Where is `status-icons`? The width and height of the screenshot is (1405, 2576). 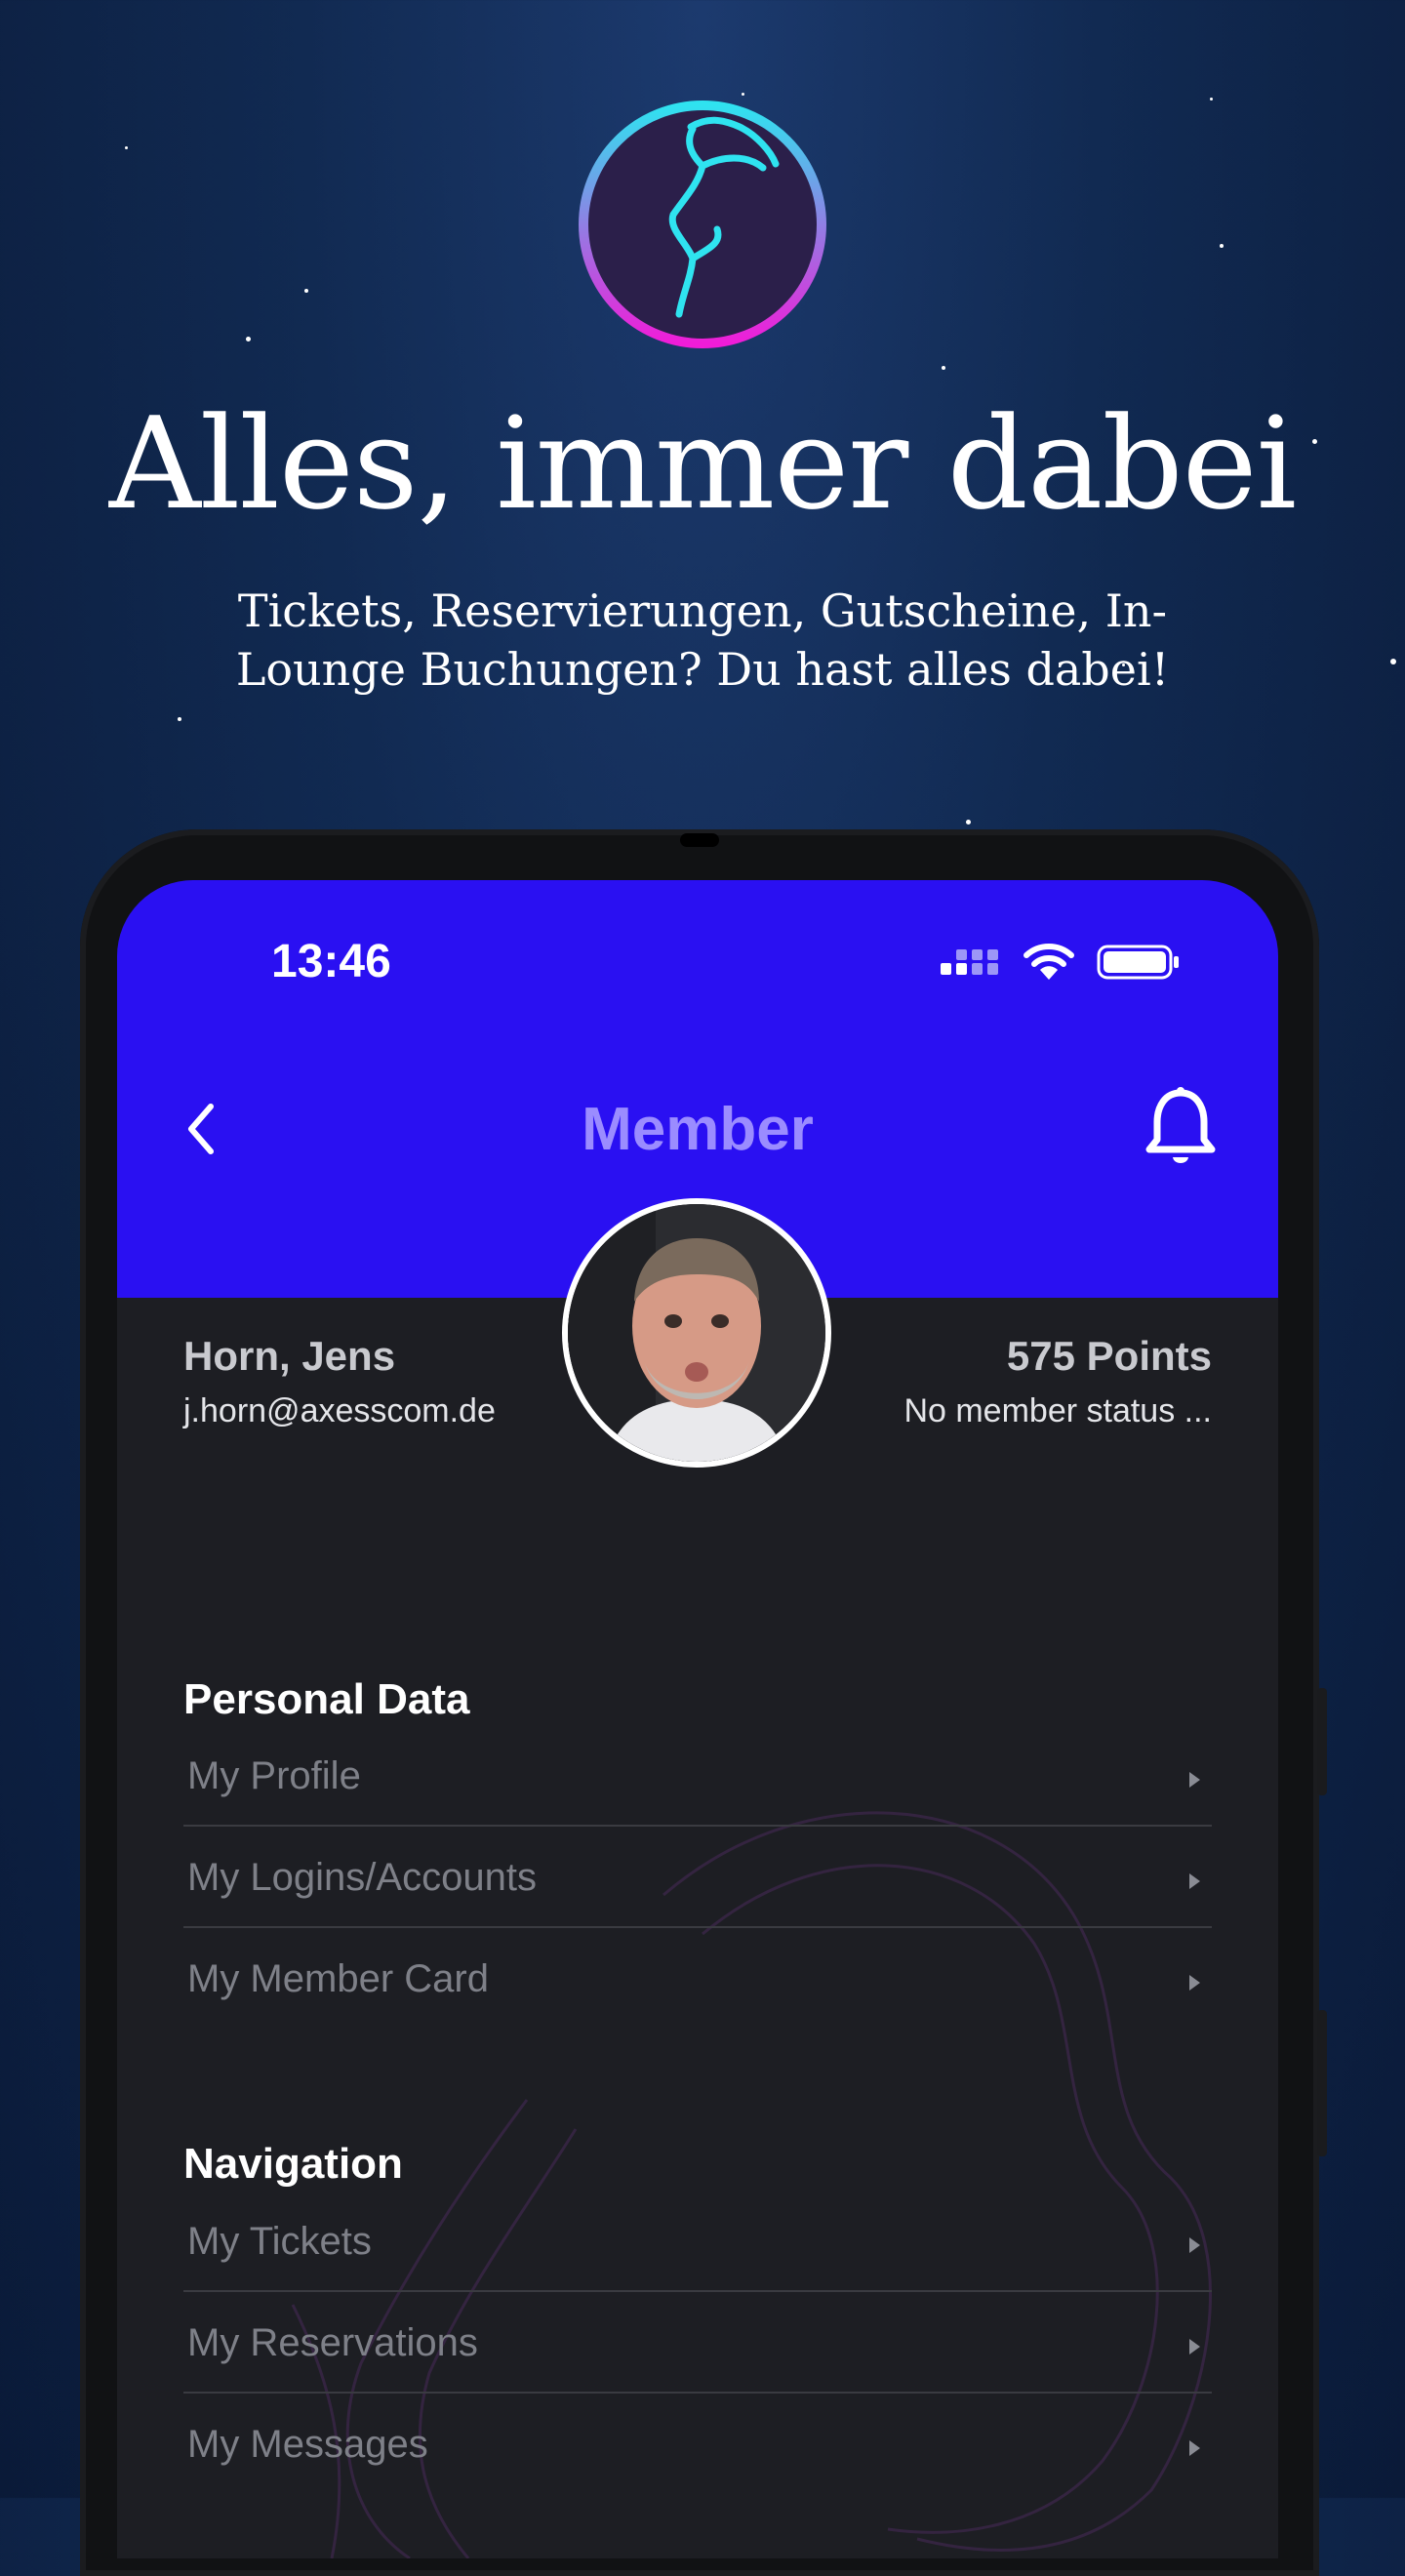 status-icons is located at coordinates (1061, 962).